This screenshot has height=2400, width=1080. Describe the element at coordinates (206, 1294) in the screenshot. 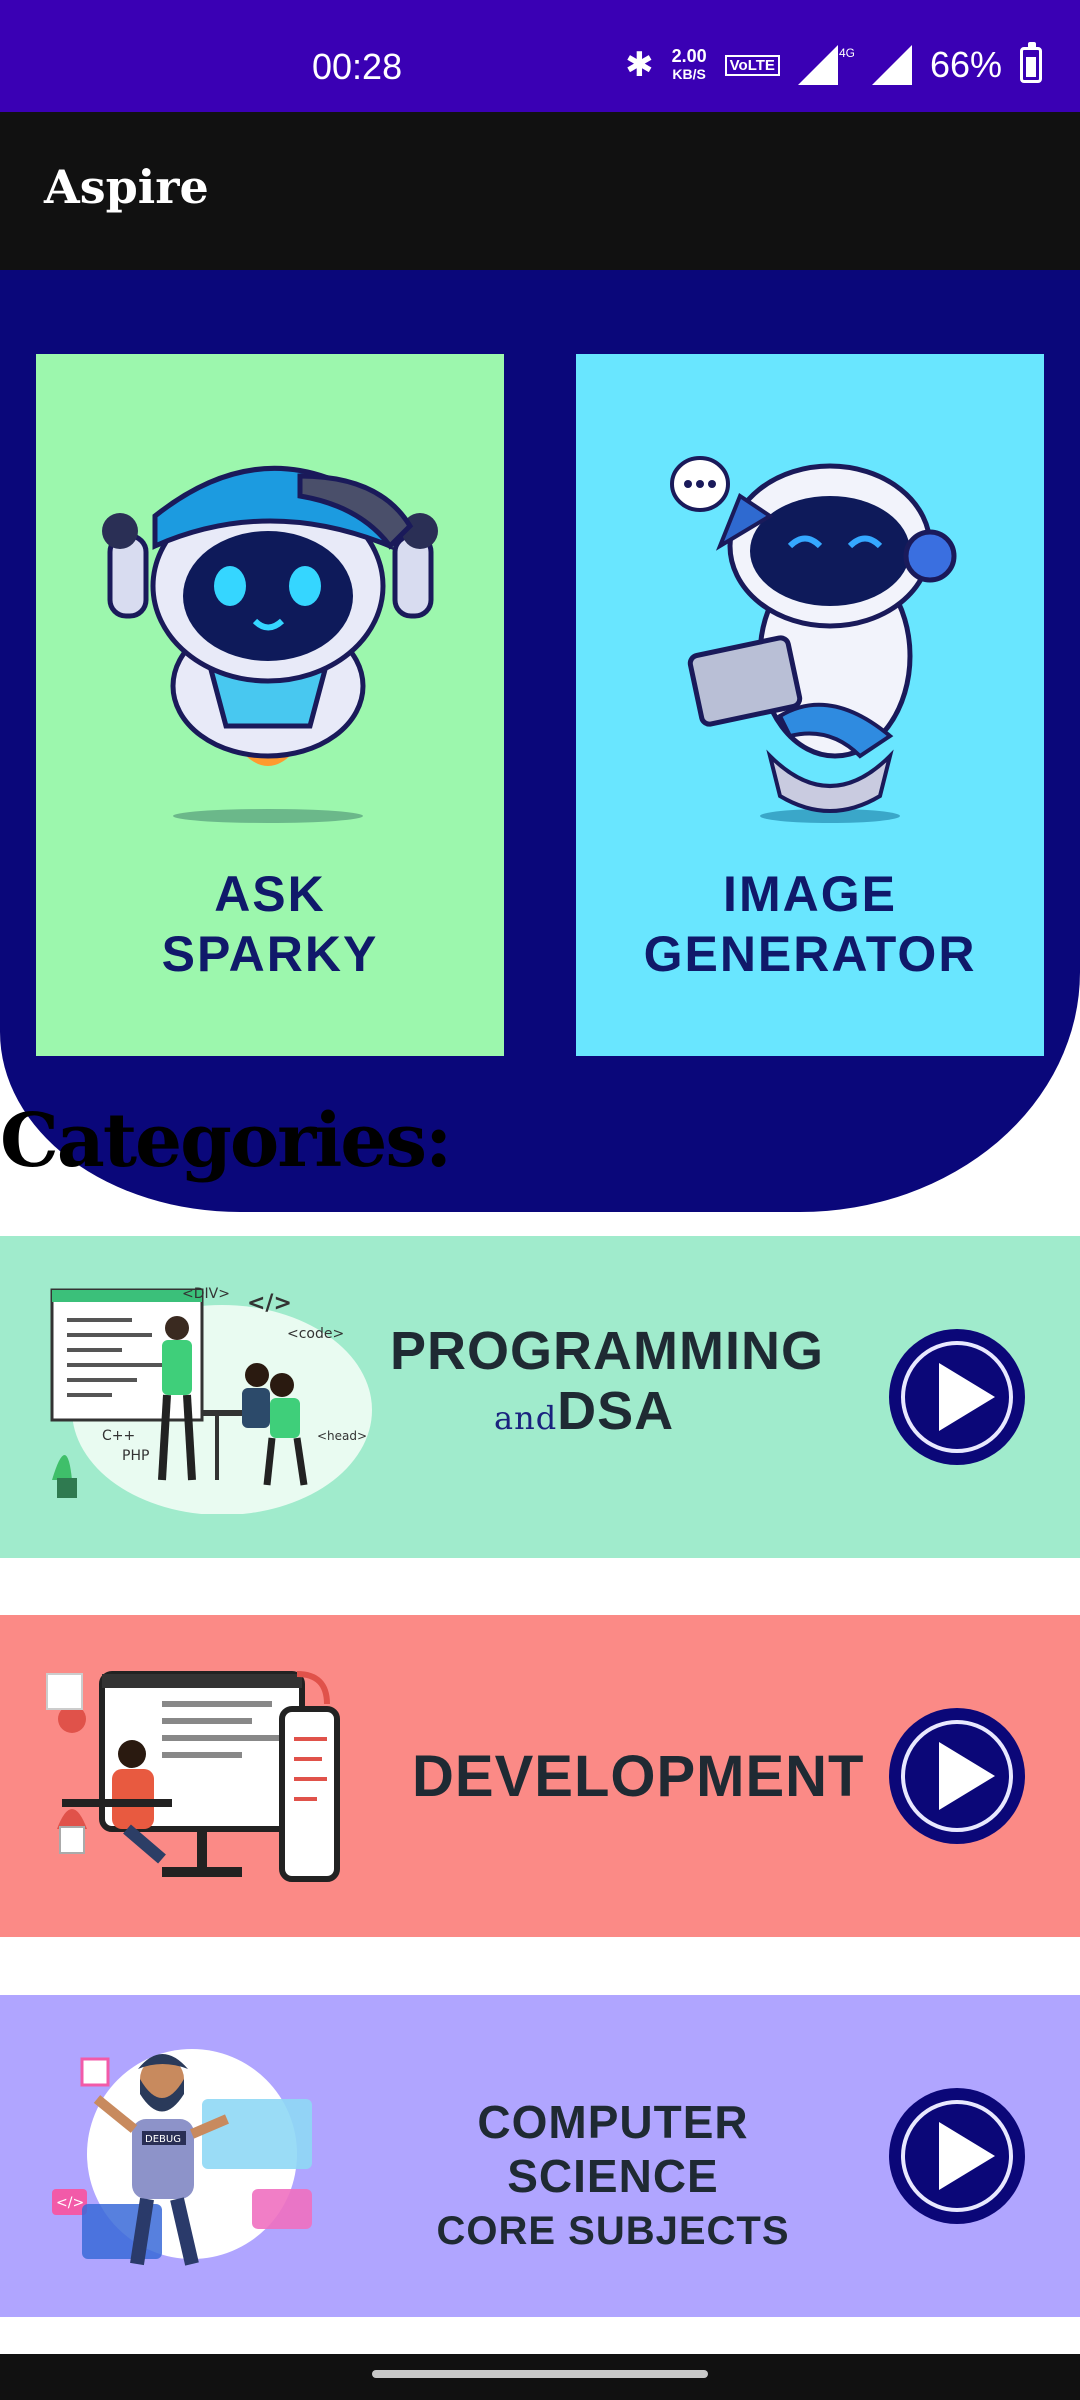

I see `svg-text: <DIV>` at that location.